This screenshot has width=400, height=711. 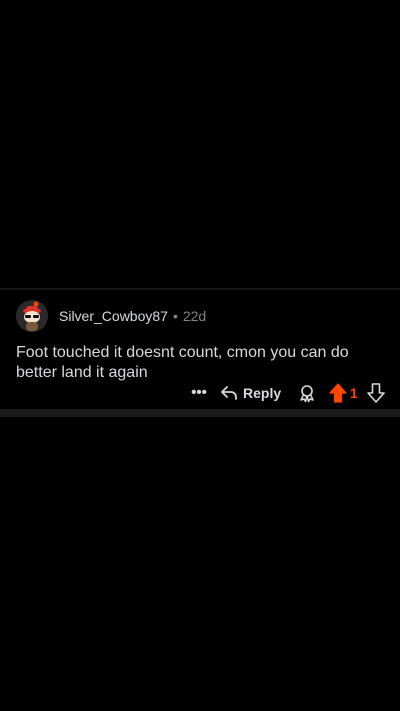 I want to click on award-icon, so click(x=307, y=394).